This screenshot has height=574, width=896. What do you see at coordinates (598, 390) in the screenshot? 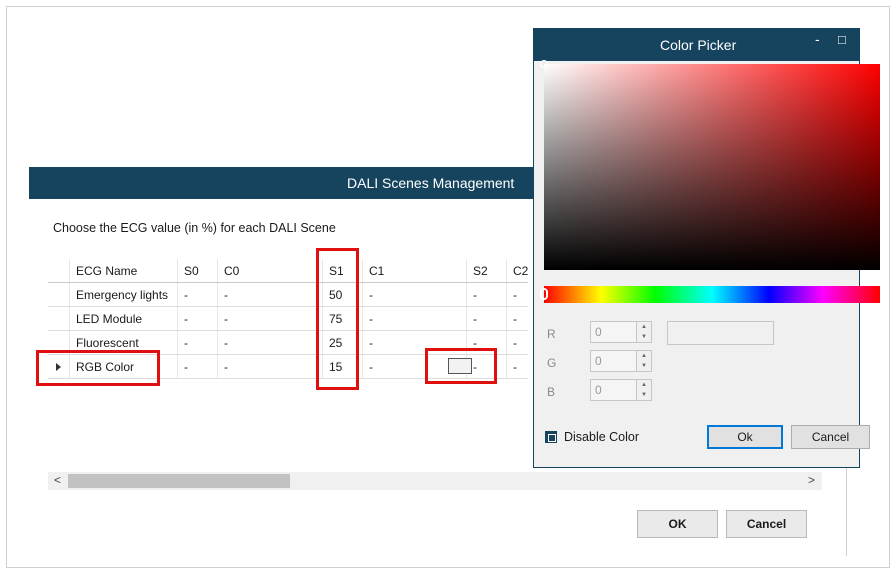
I see `b-value: 0` at bounding box center [598, 390].